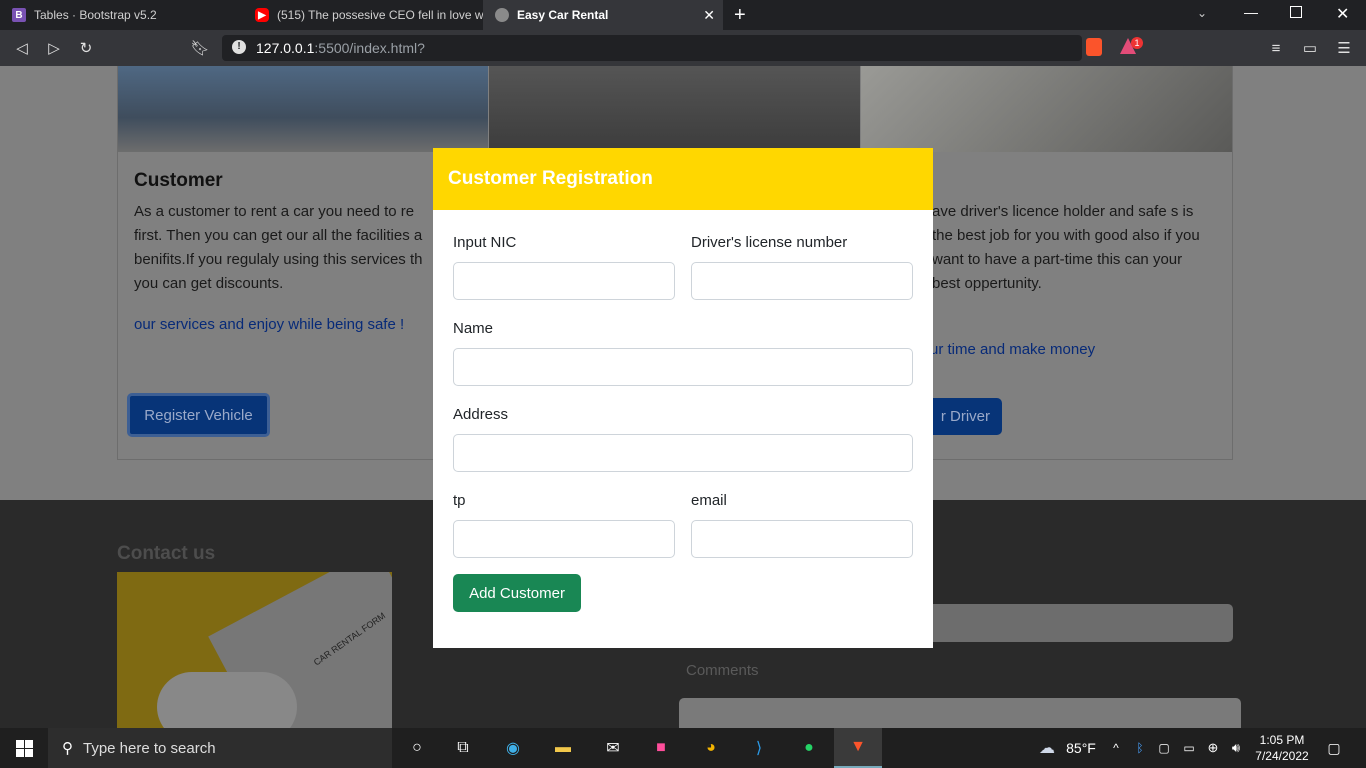 The image size is (1366, 768). Describe the element at coordinates (960, 713) in the screenshot. I see `comments-textarea` at that location.